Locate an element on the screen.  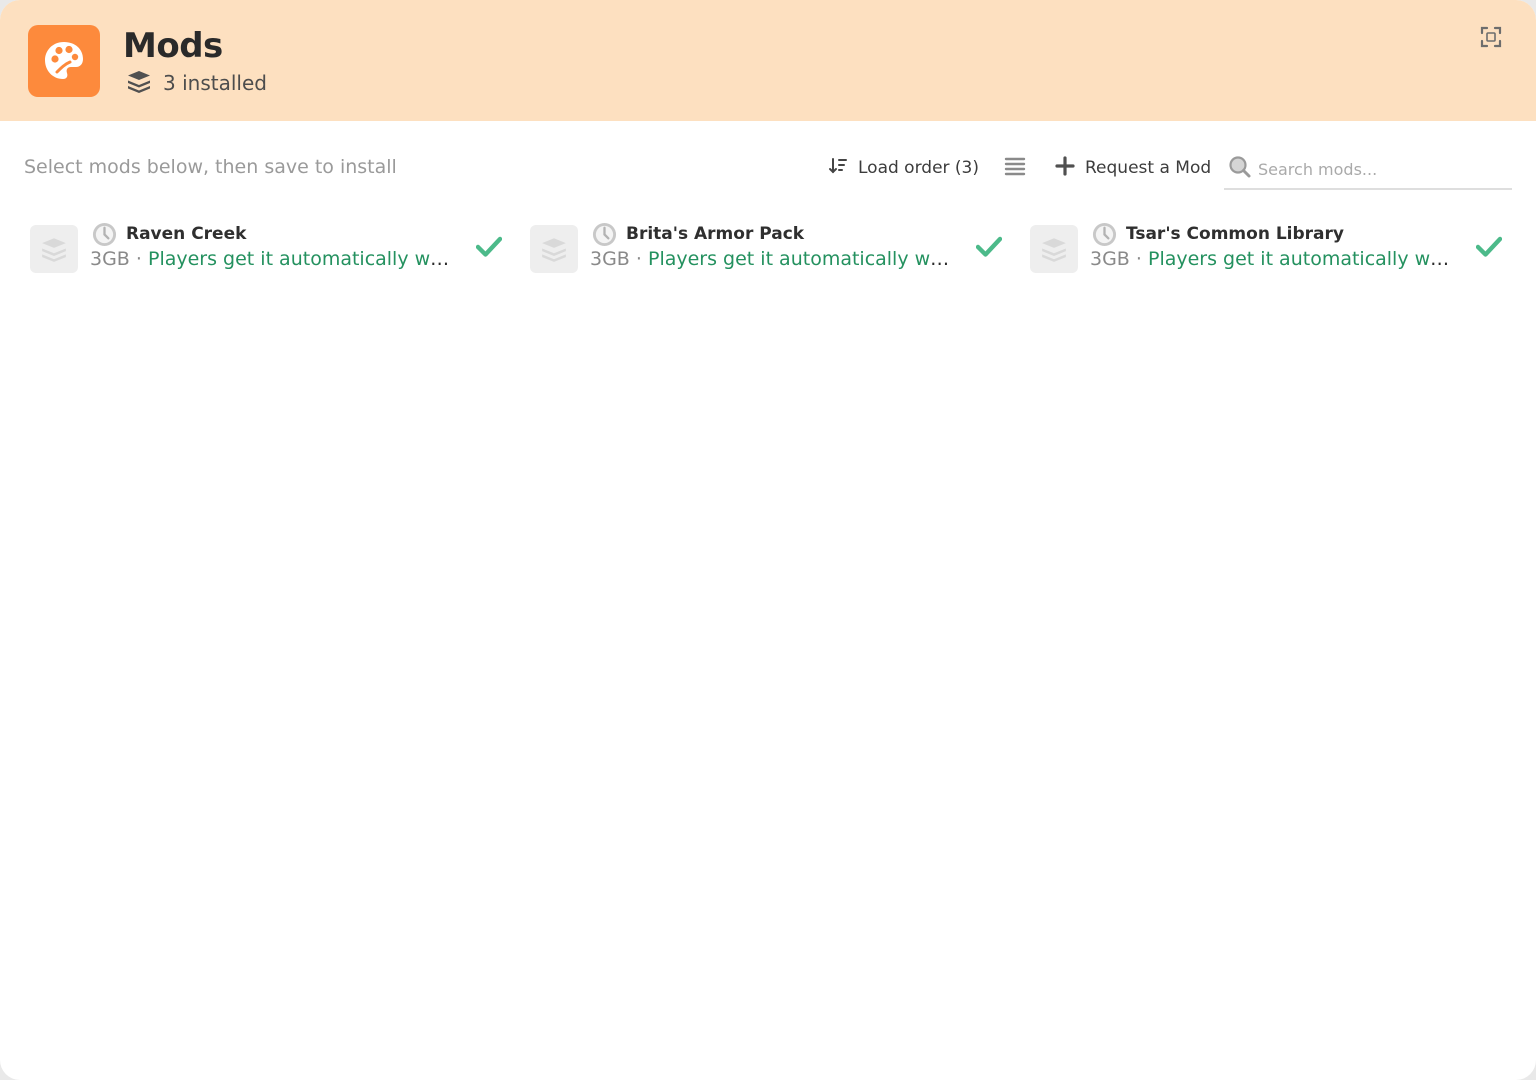
search-input is located at coordinates (1383, 169).